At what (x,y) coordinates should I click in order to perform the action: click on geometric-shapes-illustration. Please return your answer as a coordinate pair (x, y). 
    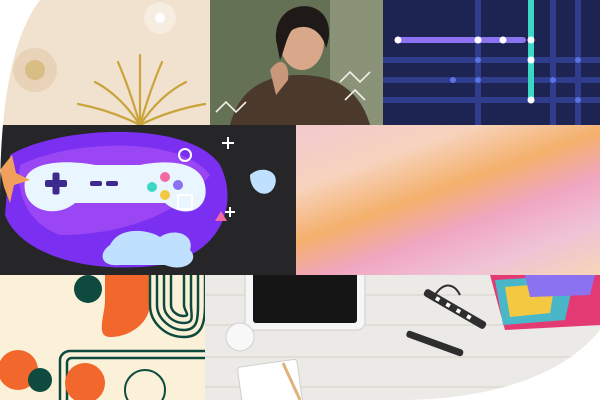
    Looking at the image, I should click on (102, 337).